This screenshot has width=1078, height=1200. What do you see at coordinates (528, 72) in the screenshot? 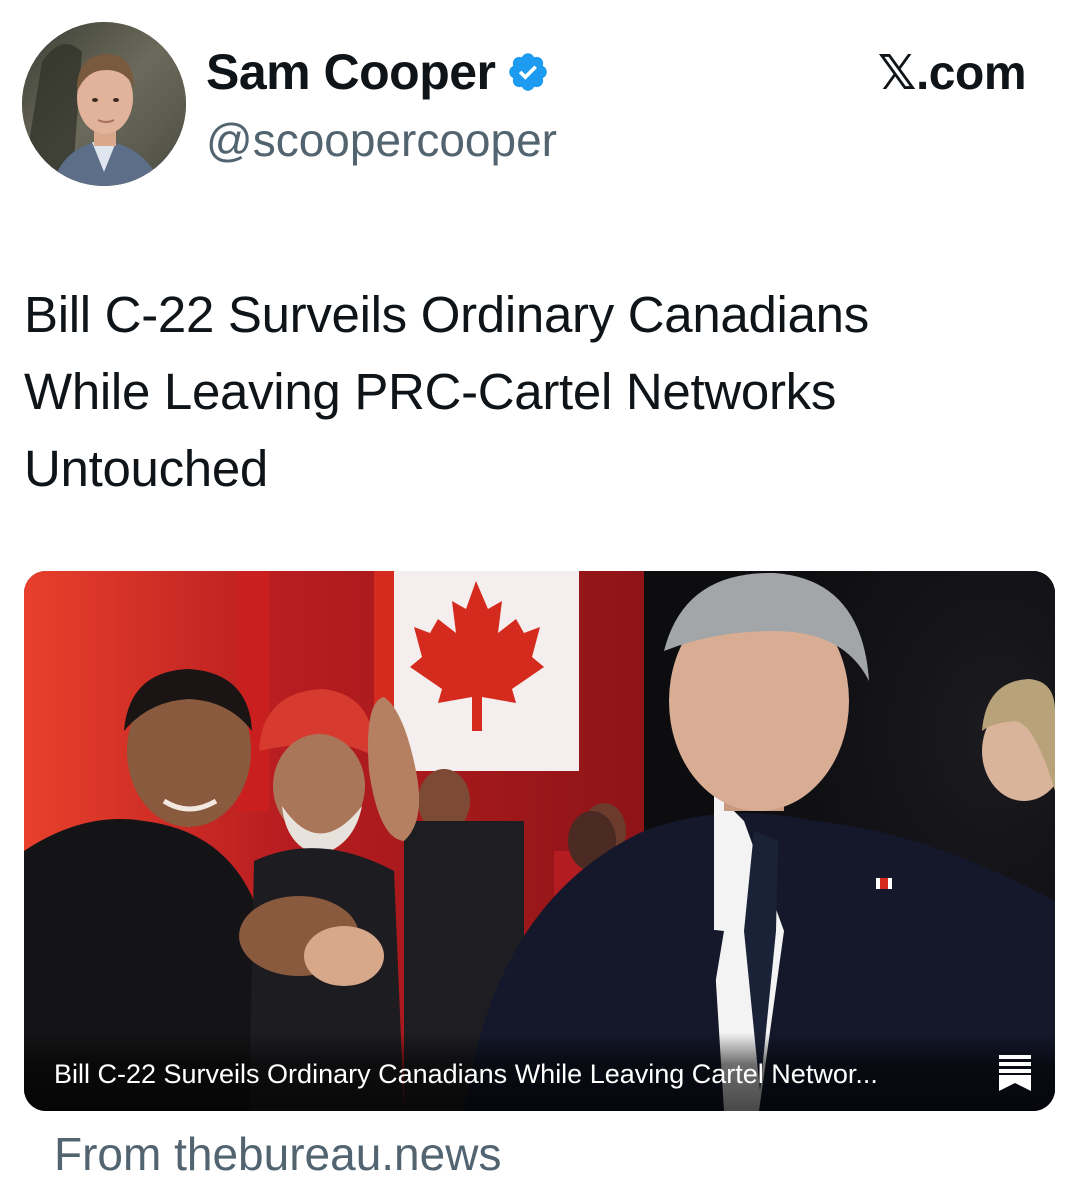
I see `verified-badge-icon` at bounding box center [528, 72].